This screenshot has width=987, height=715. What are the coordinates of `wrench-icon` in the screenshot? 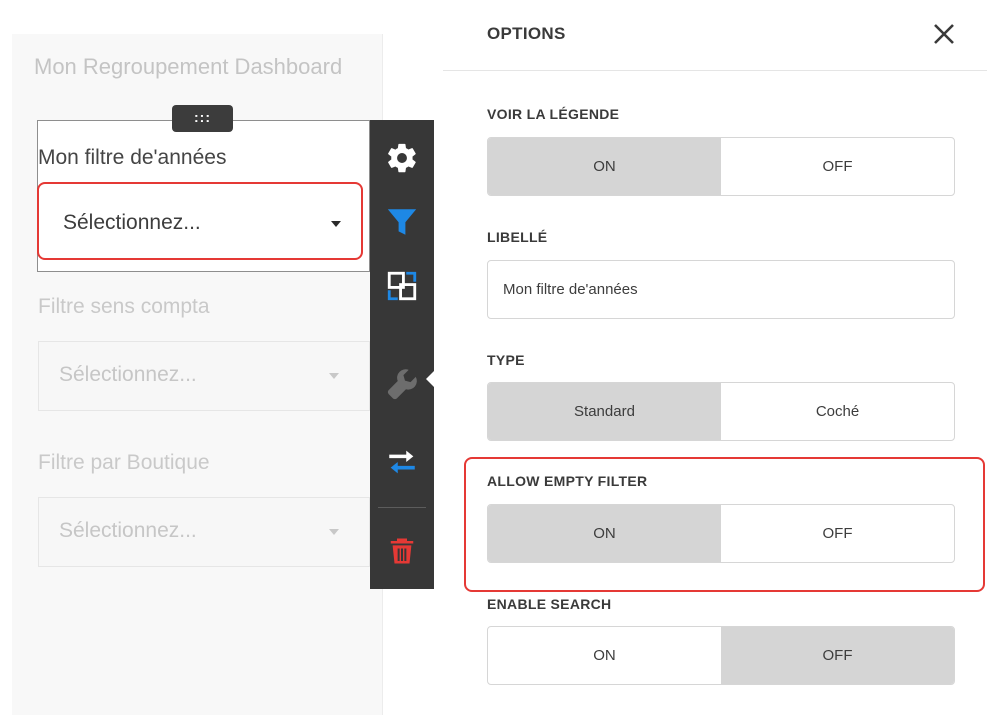 It's located at (402, 384).